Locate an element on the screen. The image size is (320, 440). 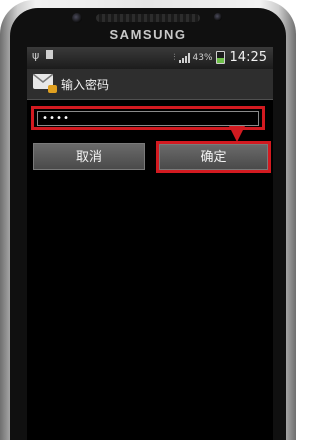
proximity-sensor is located at coordinates (218, 17).